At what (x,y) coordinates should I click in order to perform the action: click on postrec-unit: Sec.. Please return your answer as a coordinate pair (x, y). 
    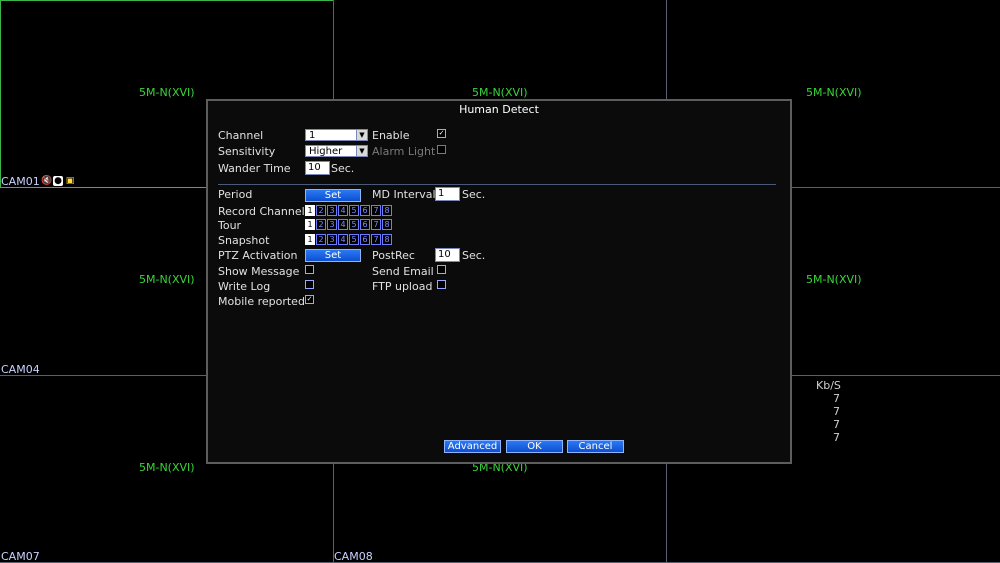
    Looking at the image, I should click on (474, 255).